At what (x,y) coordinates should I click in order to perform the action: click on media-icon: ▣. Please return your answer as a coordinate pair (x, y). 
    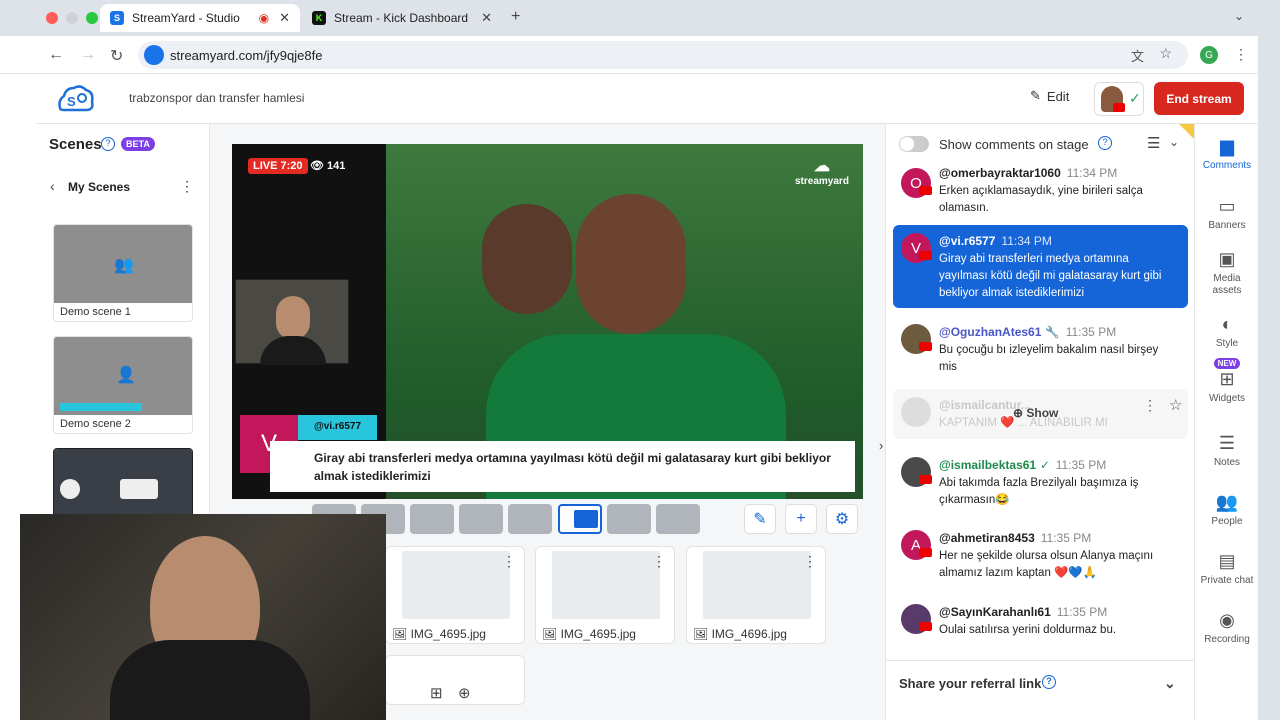
    Looking at the image, I should click on (1227, 259).